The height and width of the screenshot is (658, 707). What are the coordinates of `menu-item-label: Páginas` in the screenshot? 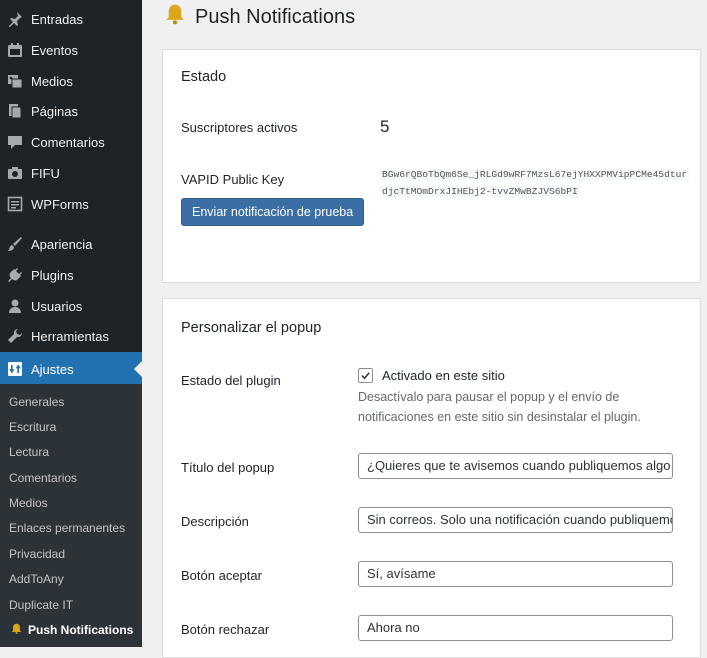 It's located at (54, 111).